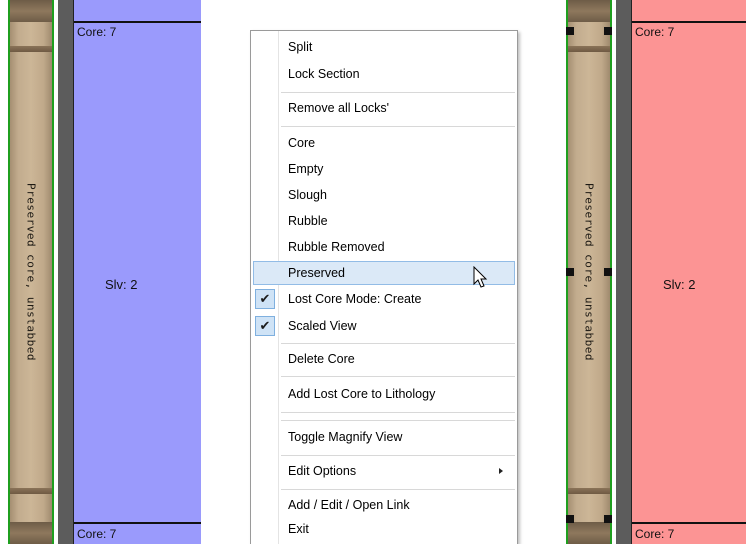 The image size is (746, 544). I want to click on menu-item-label: Core, so click(302, 143).